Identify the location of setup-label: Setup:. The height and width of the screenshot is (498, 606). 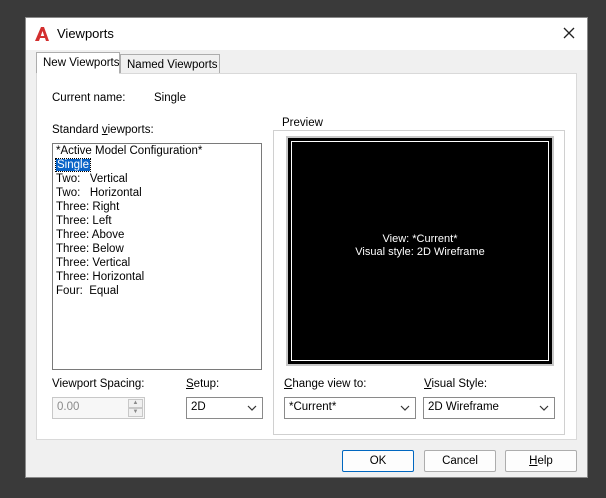
(203, 384).